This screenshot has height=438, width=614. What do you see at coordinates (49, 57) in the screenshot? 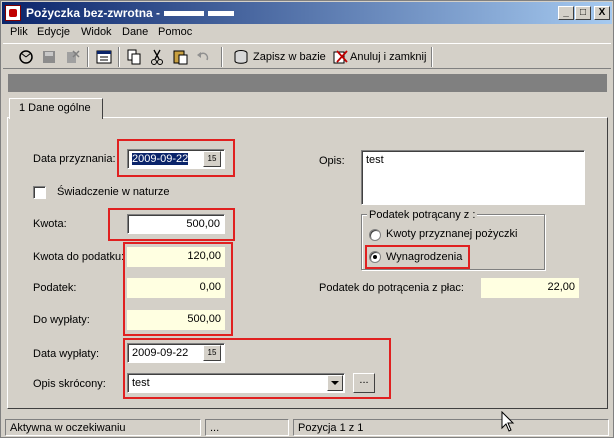
I see `save-disk-icon` at bounding box center [49, 57].